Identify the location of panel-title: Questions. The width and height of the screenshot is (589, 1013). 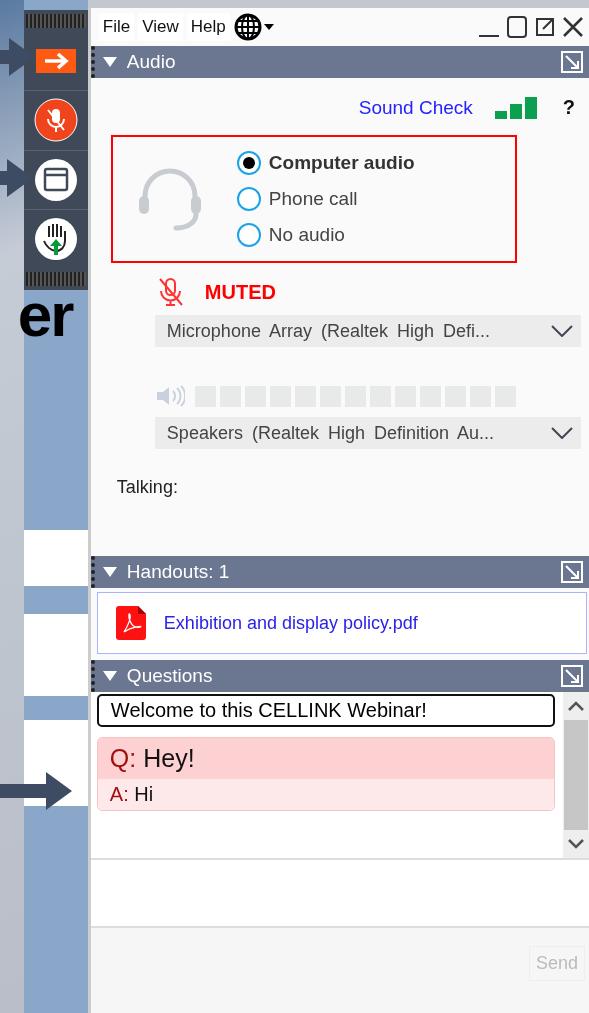
(169, 676).